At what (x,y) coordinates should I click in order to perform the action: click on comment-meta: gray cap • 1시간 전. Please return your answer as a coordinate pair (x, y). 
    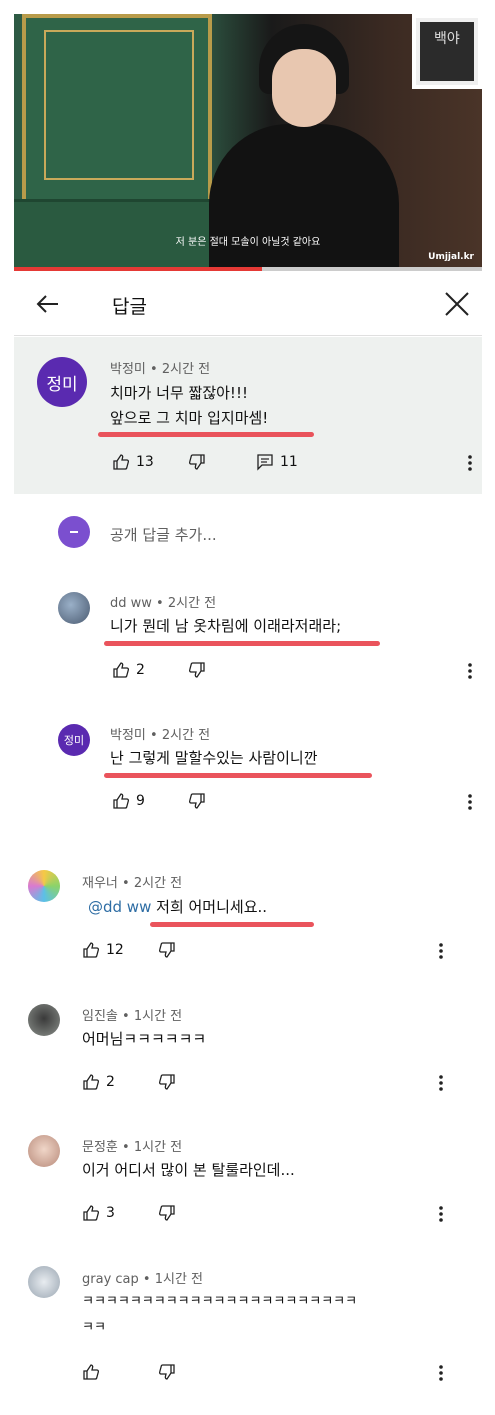
    Looking at the image, I should click on (142, 1277).